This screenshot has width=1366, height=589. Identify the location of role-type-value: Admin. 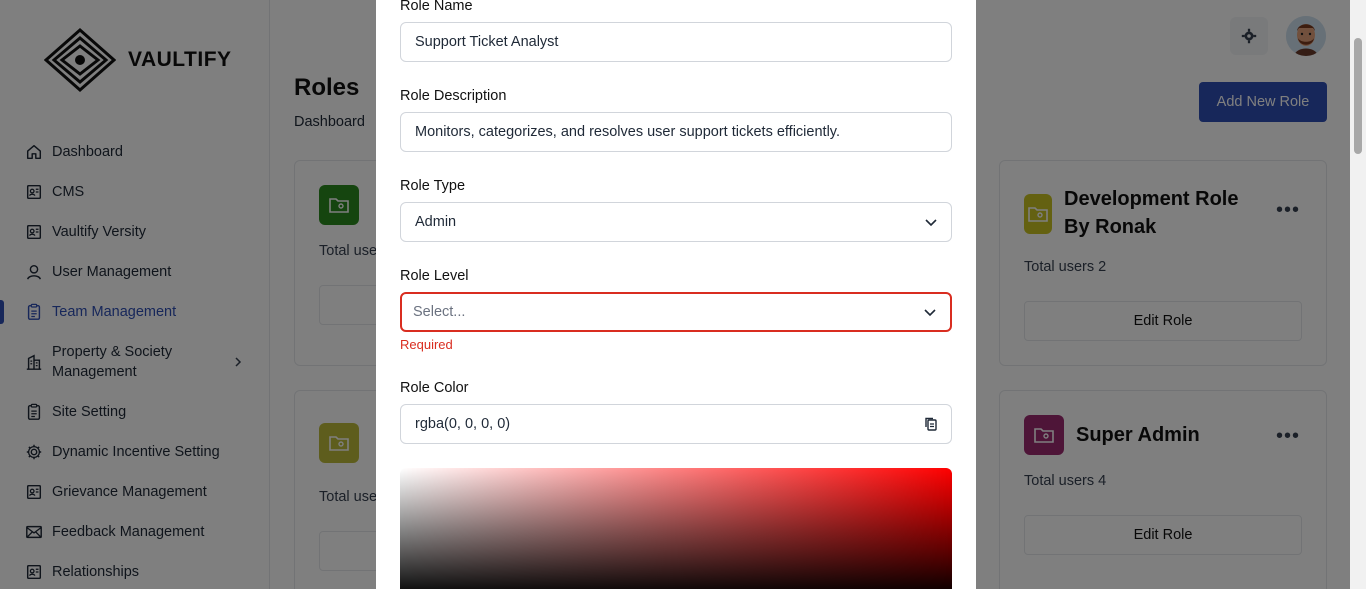
(436, 222).